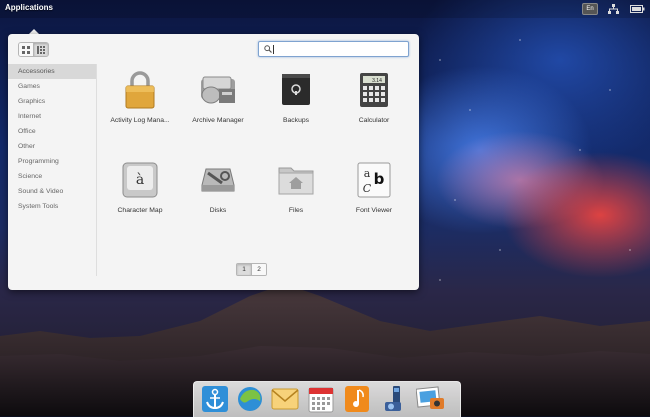  Describe the element at coordinates (431, 399) in the screenshot. I see `photos-icon` at that location.